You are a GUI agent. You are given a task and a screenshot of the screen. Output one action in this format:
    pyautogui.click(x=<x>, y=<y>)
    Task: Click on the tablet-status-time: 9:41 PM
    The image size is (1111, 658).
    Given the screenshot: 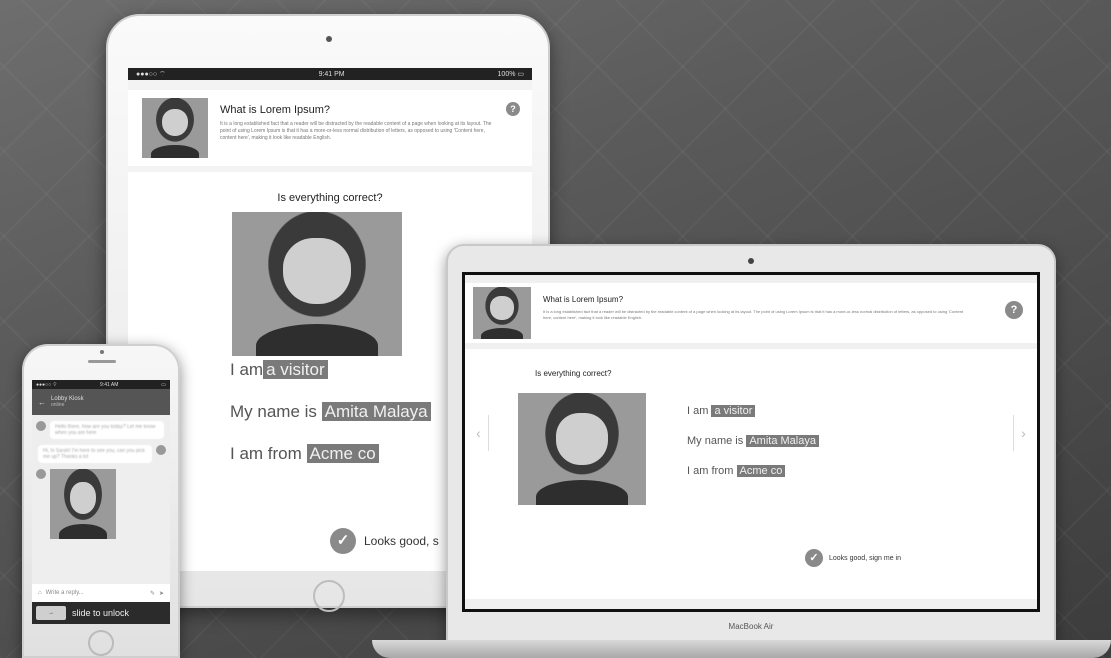 What is the action you would take?
    pyautogui.click(x=331, y=74)
    